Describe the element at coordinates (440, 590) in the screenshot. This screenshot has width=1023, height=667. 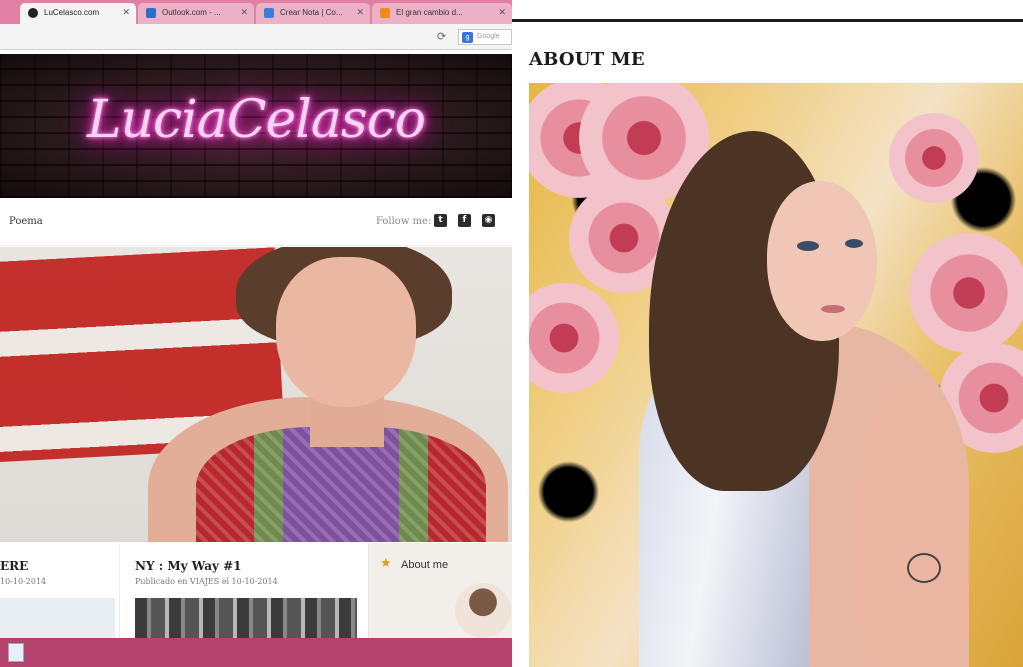
I see `sidebar-about-widget: ★ About me` at that location.